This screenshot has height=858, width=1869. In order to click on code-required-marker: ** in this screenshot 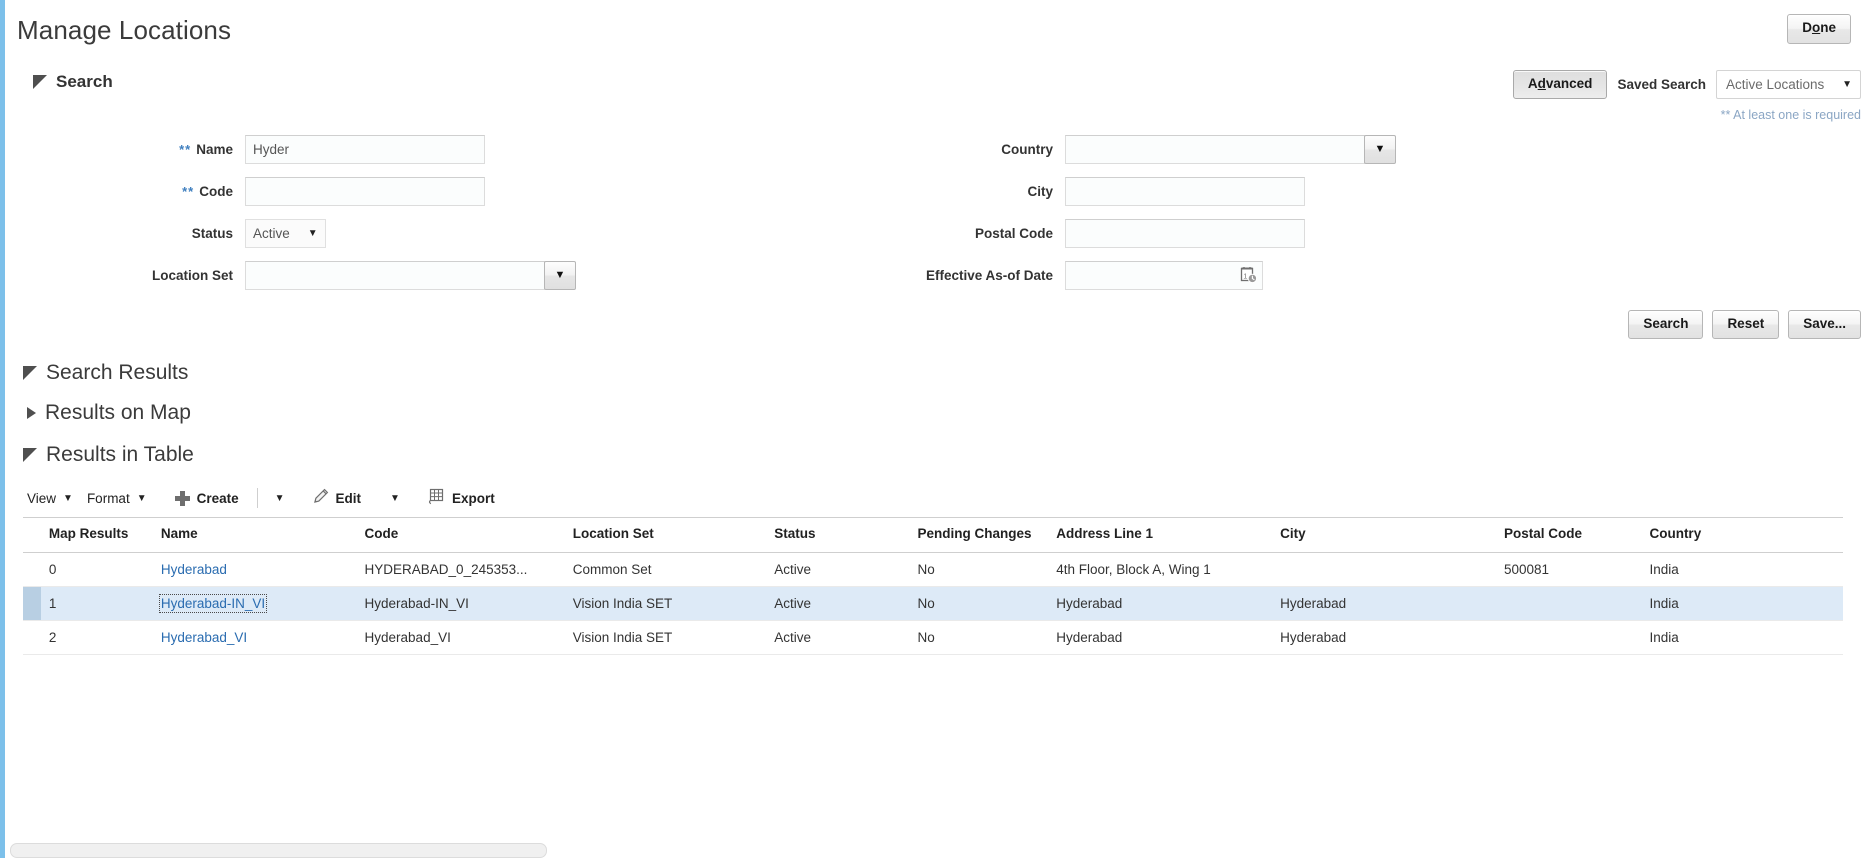, I will do `click(188, 191)`.